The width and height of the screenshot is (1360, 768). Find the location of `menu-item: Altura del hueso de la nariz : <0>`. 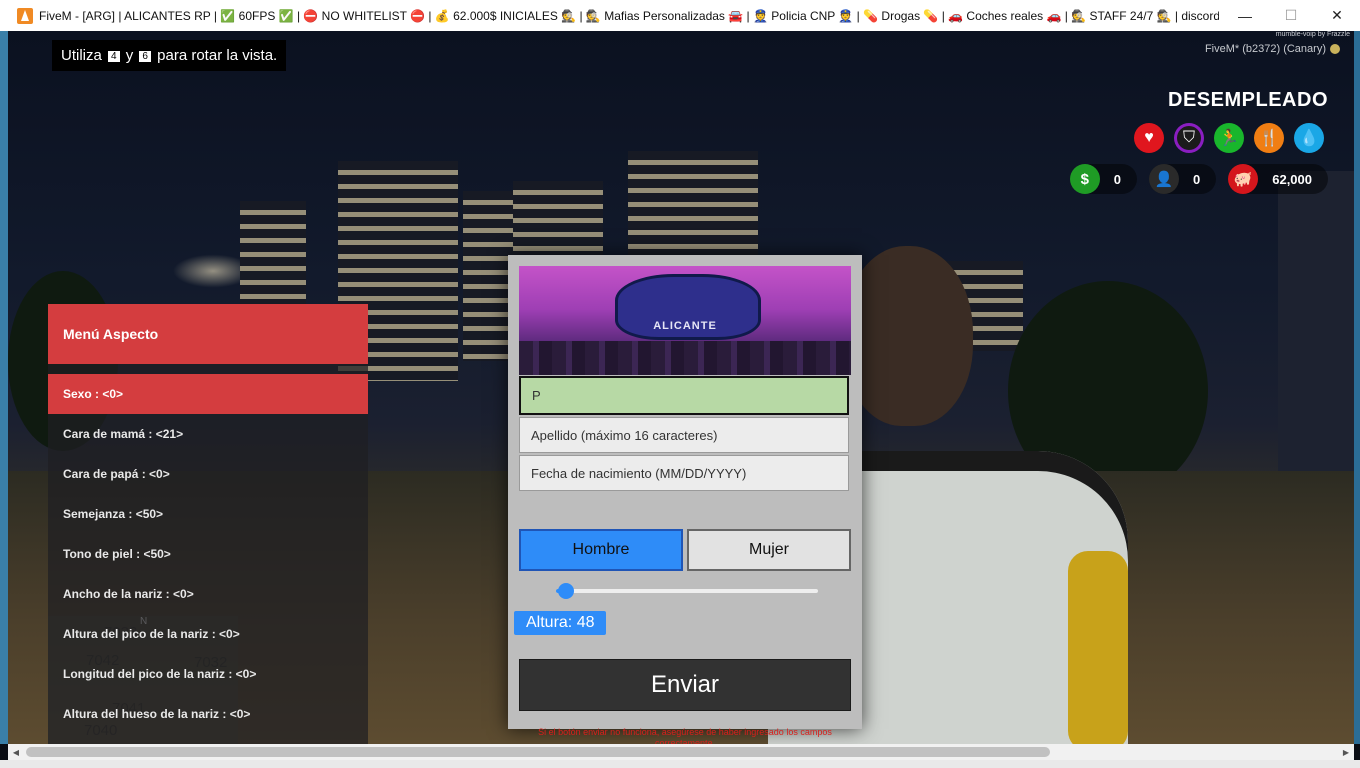

menu-item: Altura del hueso de la nariz : <0> is located at coordinates (208, 714).